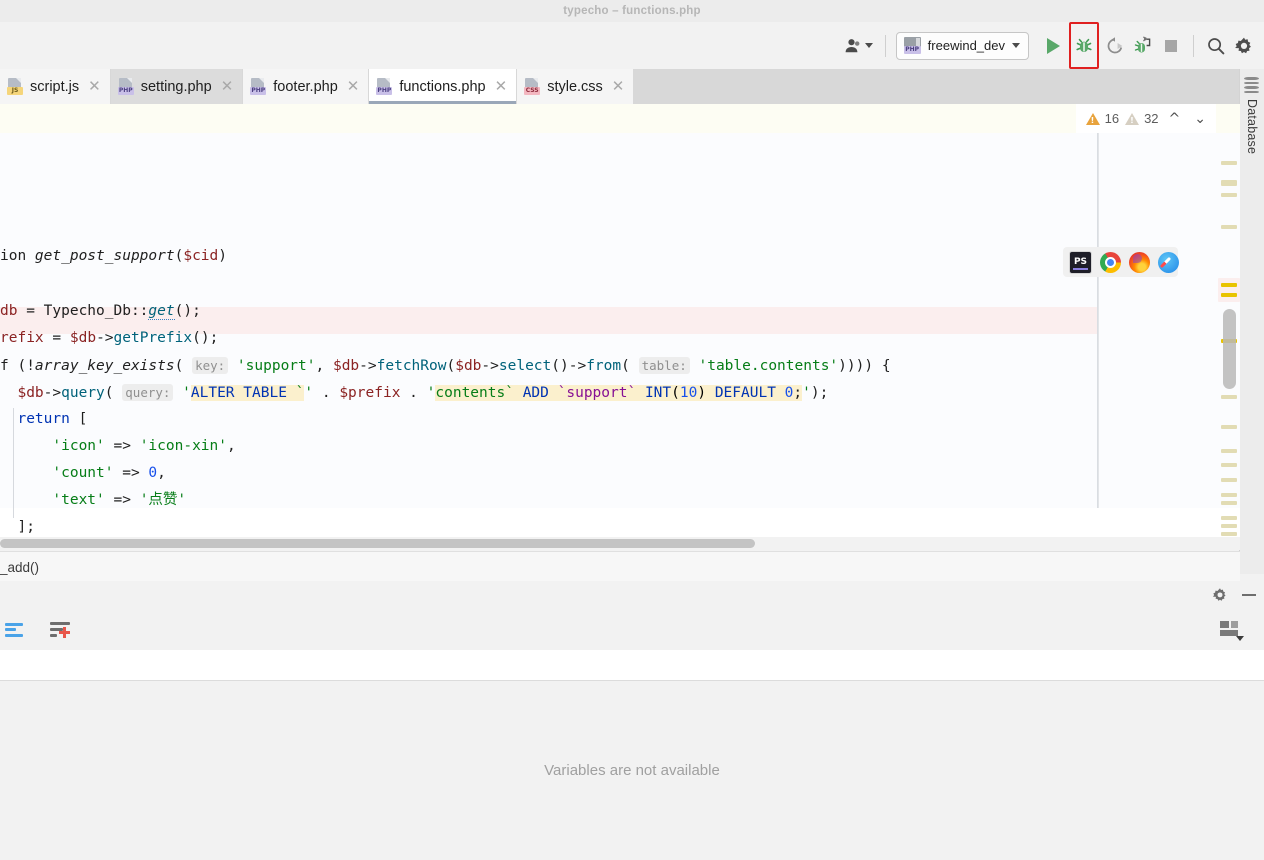 The height and width of the screenshot is (860, 1264). I want to click on user-avatar-icon, so click(852, 45).